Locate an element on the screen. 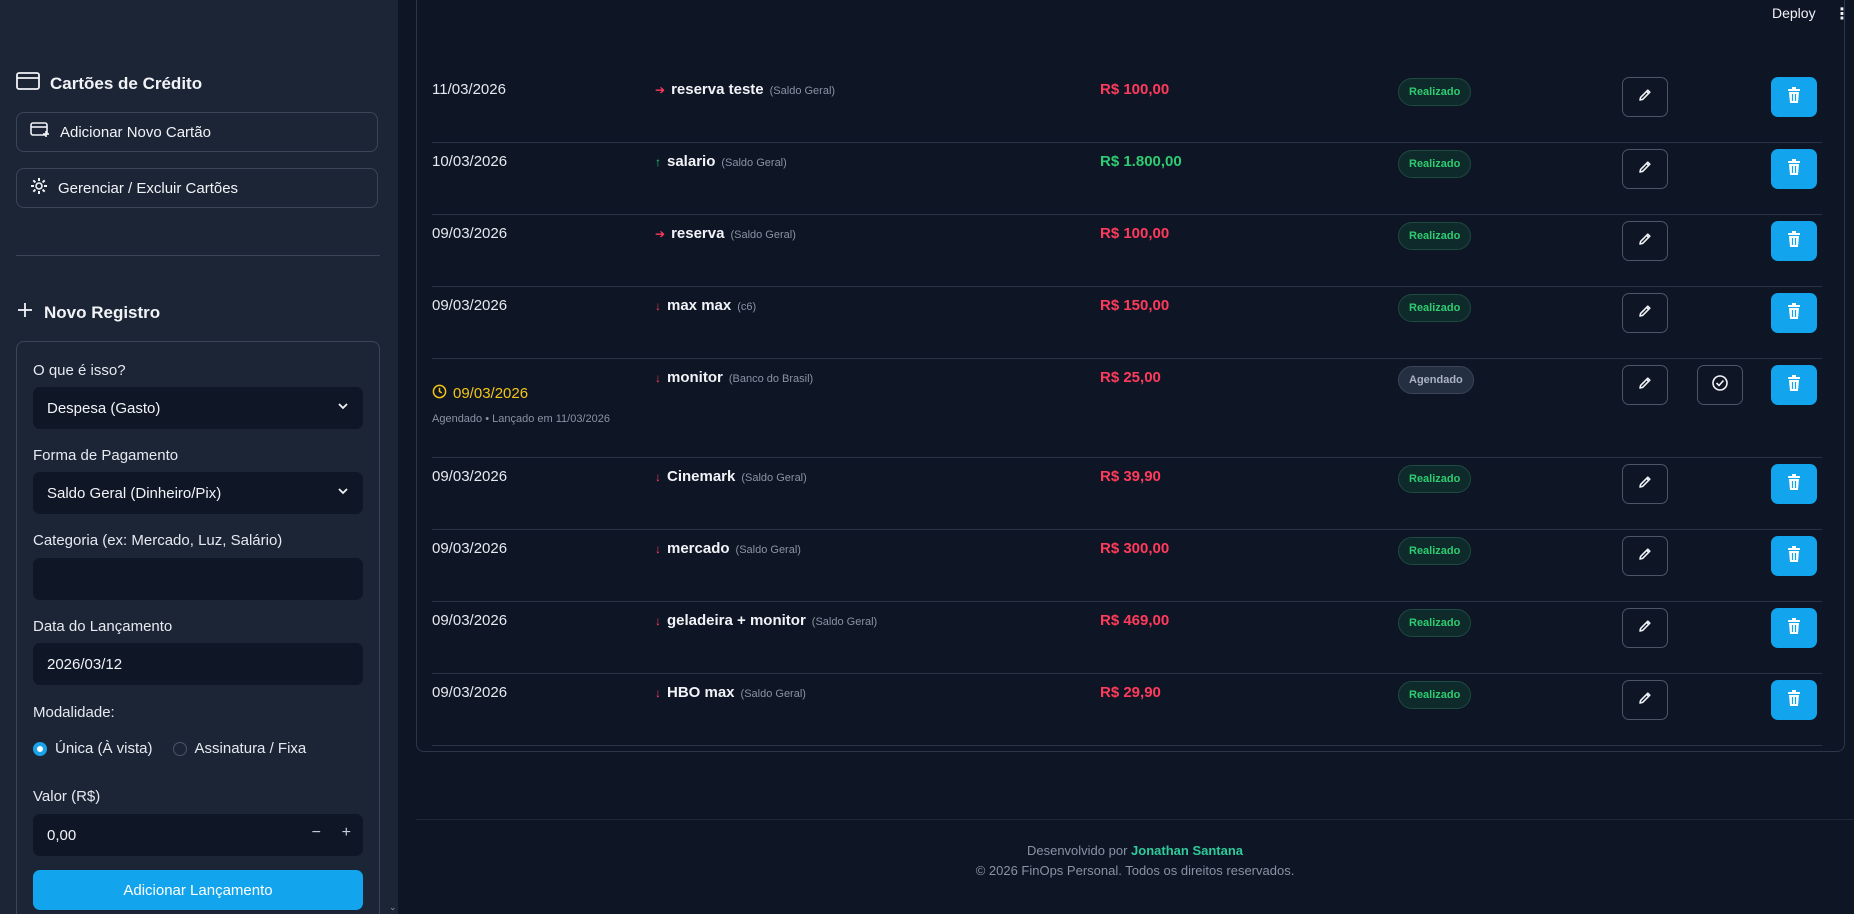 The height and width of the screenshot is (914, 1854). payment-select: Saldo Geral (Dinheiro/Pix) is located at coordinates (198, 493).